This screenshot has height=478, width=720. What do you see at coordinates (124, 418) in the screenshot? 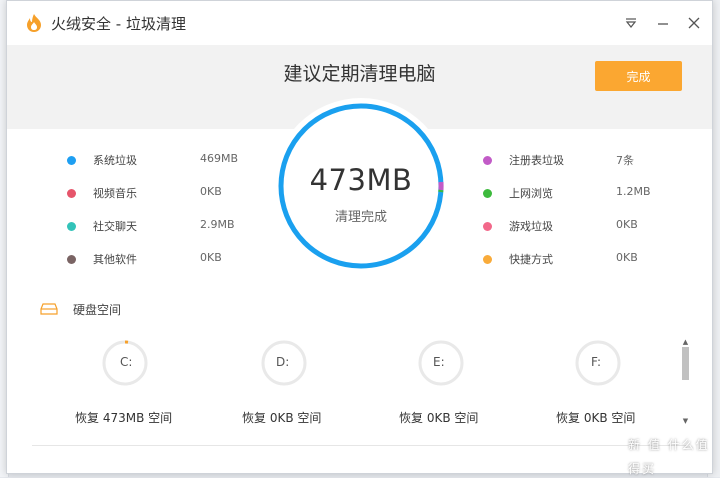
I see `drive-recovered-text: 恢复 473MB 空间` at bounding box center [124, 418].